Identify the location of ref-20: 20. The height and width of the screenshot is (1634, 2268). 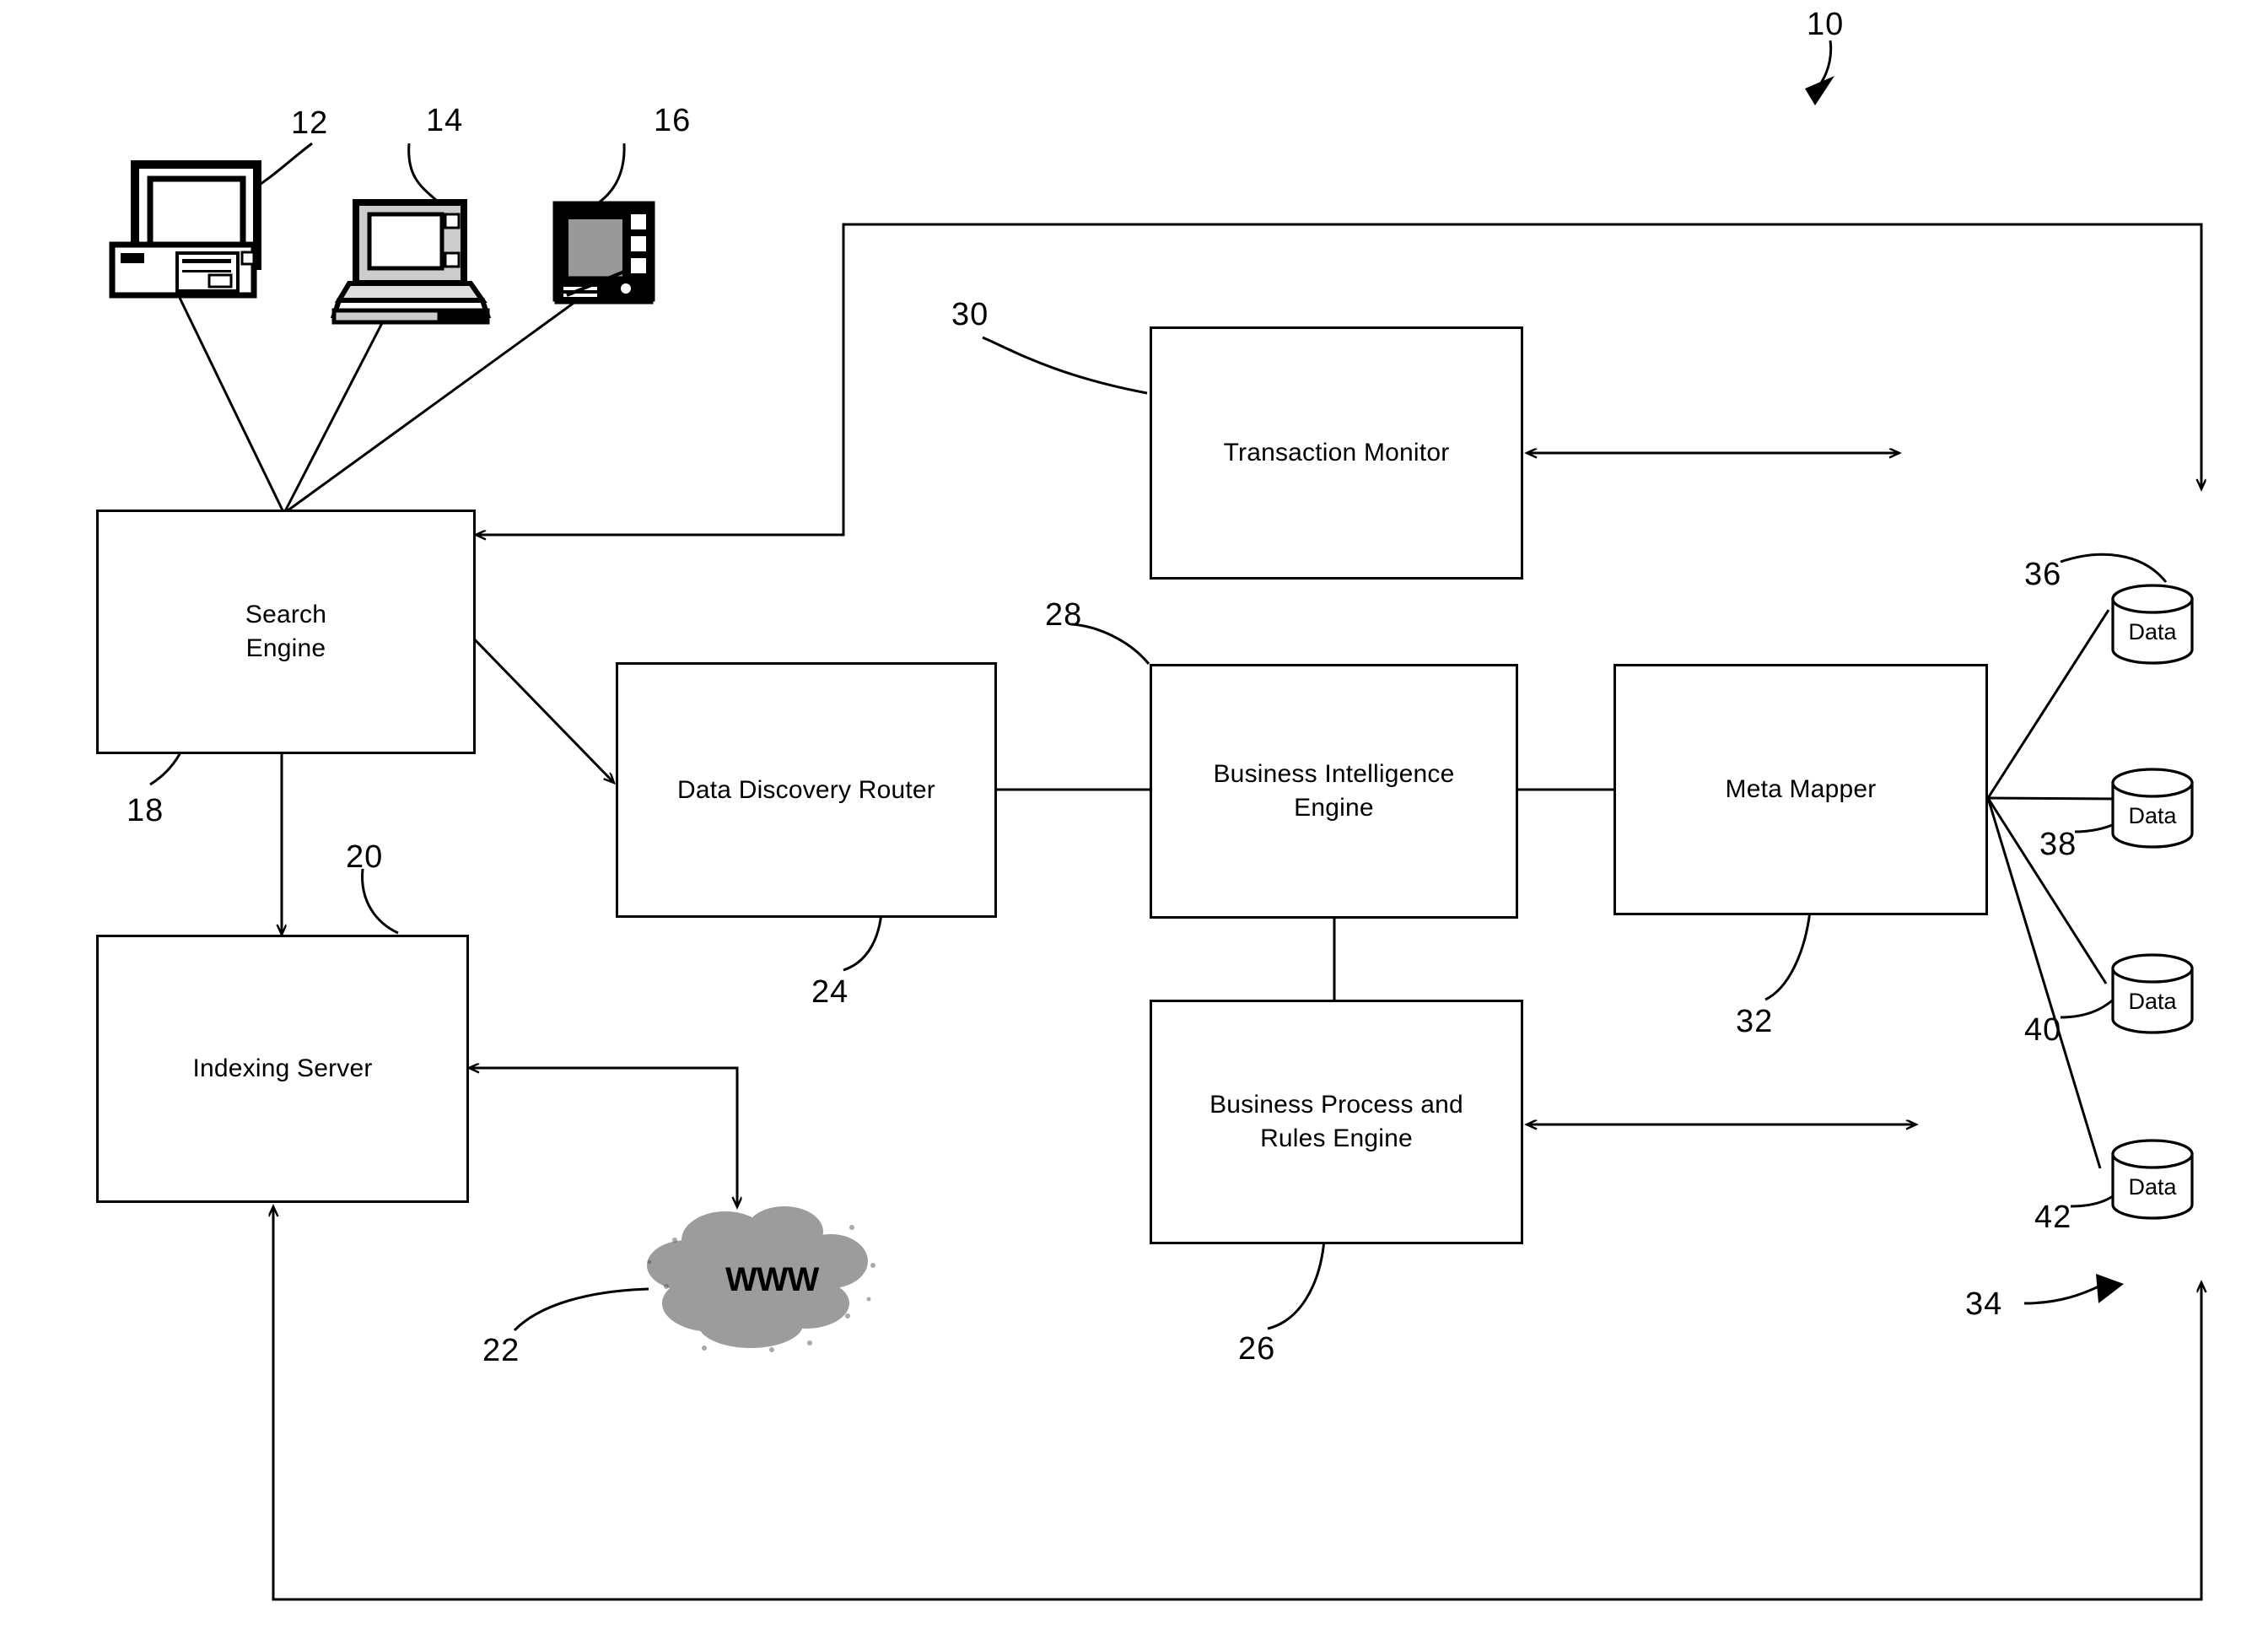
(365, 857).